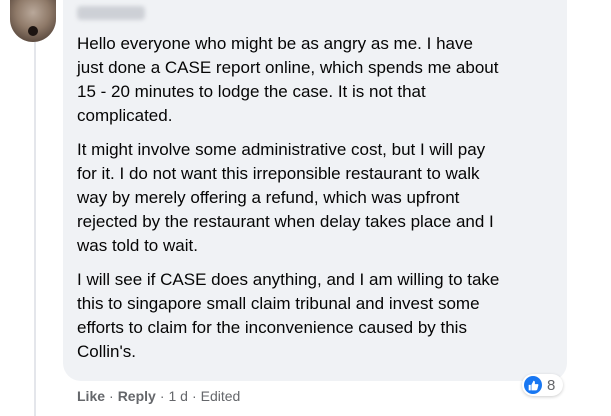 Image resolution: width=611 pixels, height=416 pixels. What do you see at coordinates (221, 396) in the screenshot?
I see `edited-label: Edited` at bounding box center [221, 396].